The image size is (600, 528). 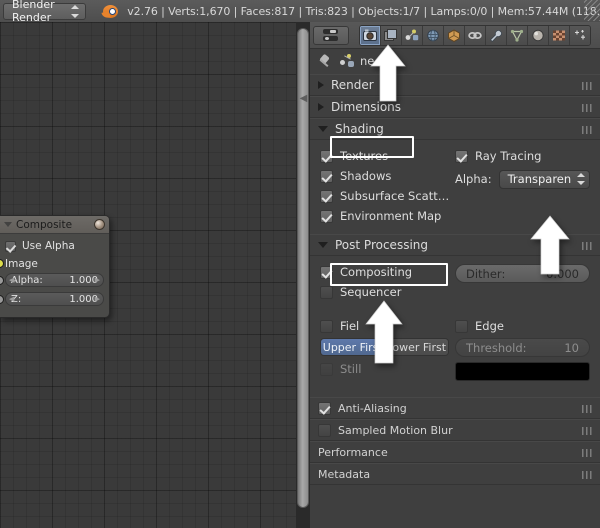 What do you see at coordinates (387, 176) in the screenshot?
I see `shadows-row: Shadows` at bounding box center [387, 176].